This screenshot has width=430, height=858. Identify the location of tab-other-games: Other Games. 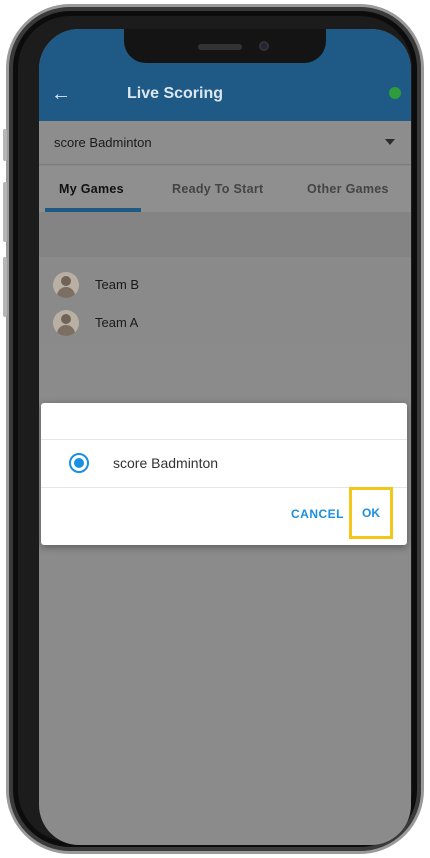
(348, 189).